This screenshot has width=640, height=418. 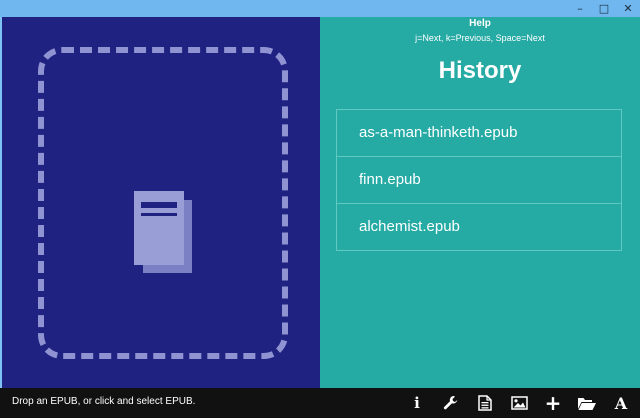 I want to click on window-controls: – □ ✕, so click(x=604, y=8).